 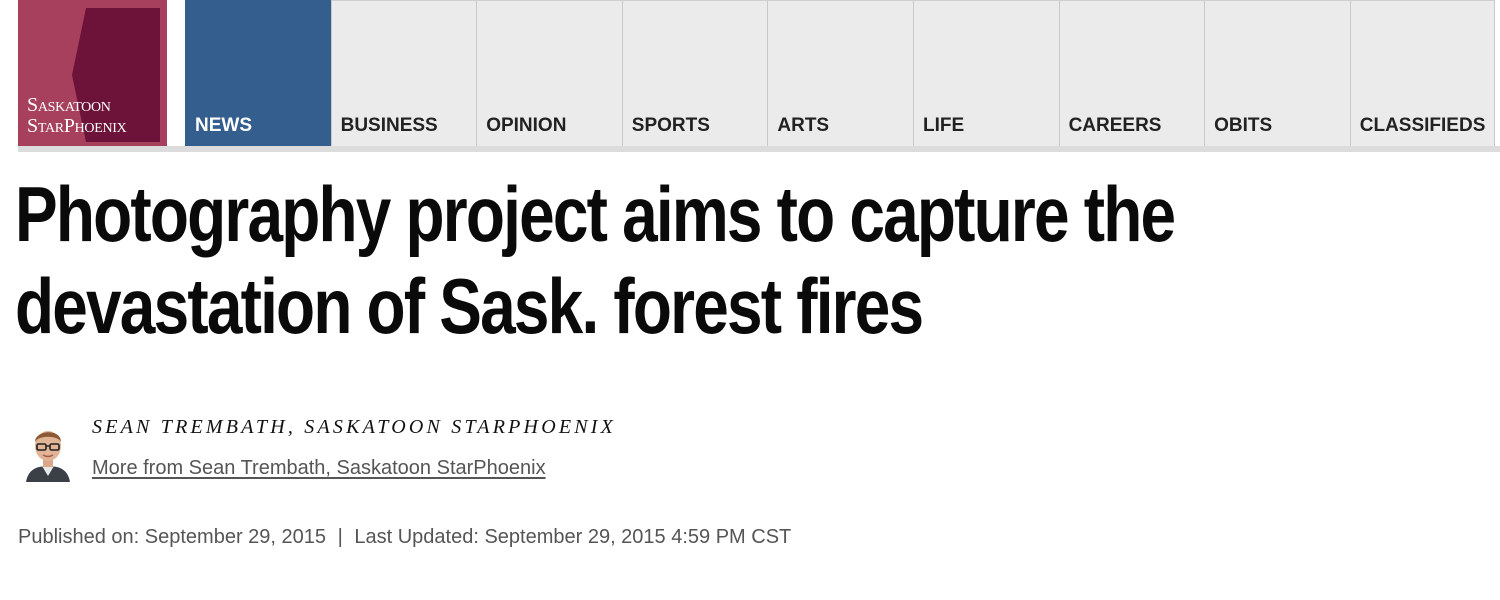 I want to click on author-avatar-icon, so click(x=48, y=451).